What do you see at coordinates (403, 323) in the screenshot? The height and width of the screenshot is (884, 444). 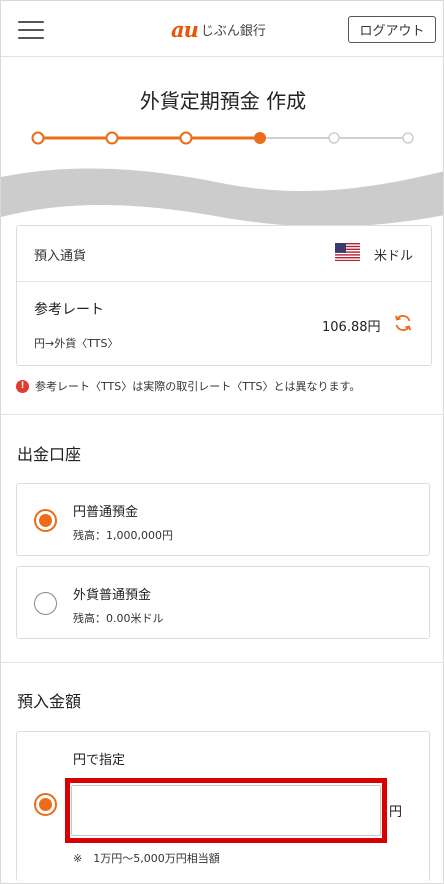 I see `refresh-icon` at bounding box center [403, 323].